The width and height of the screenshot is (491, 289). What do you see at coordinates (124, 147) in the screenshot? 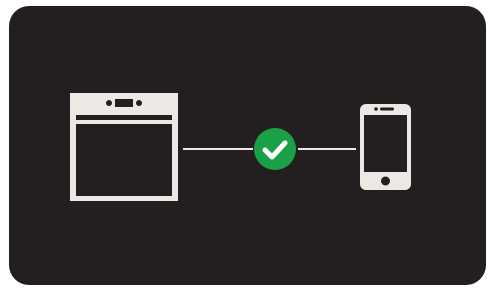
I see `oven-icon` at bounding box center [124, 147].